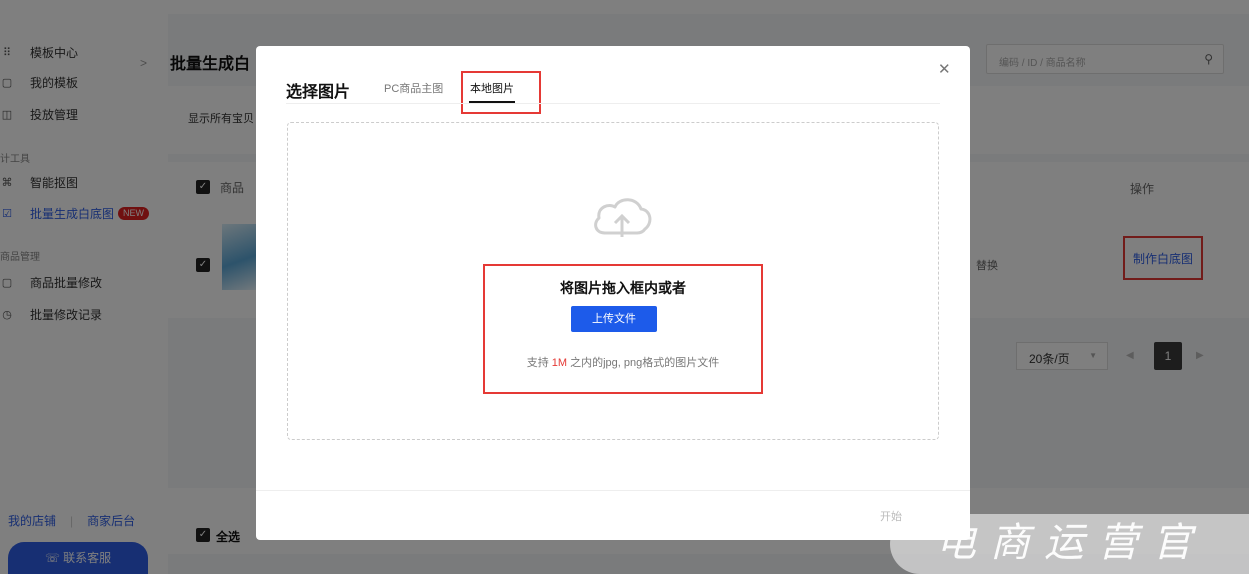 The image size is (1249, 574). What do you see at coordinates (944, 69) in the screenshot?
I see `close-icon: ✕` at bounding box center [944, 69].